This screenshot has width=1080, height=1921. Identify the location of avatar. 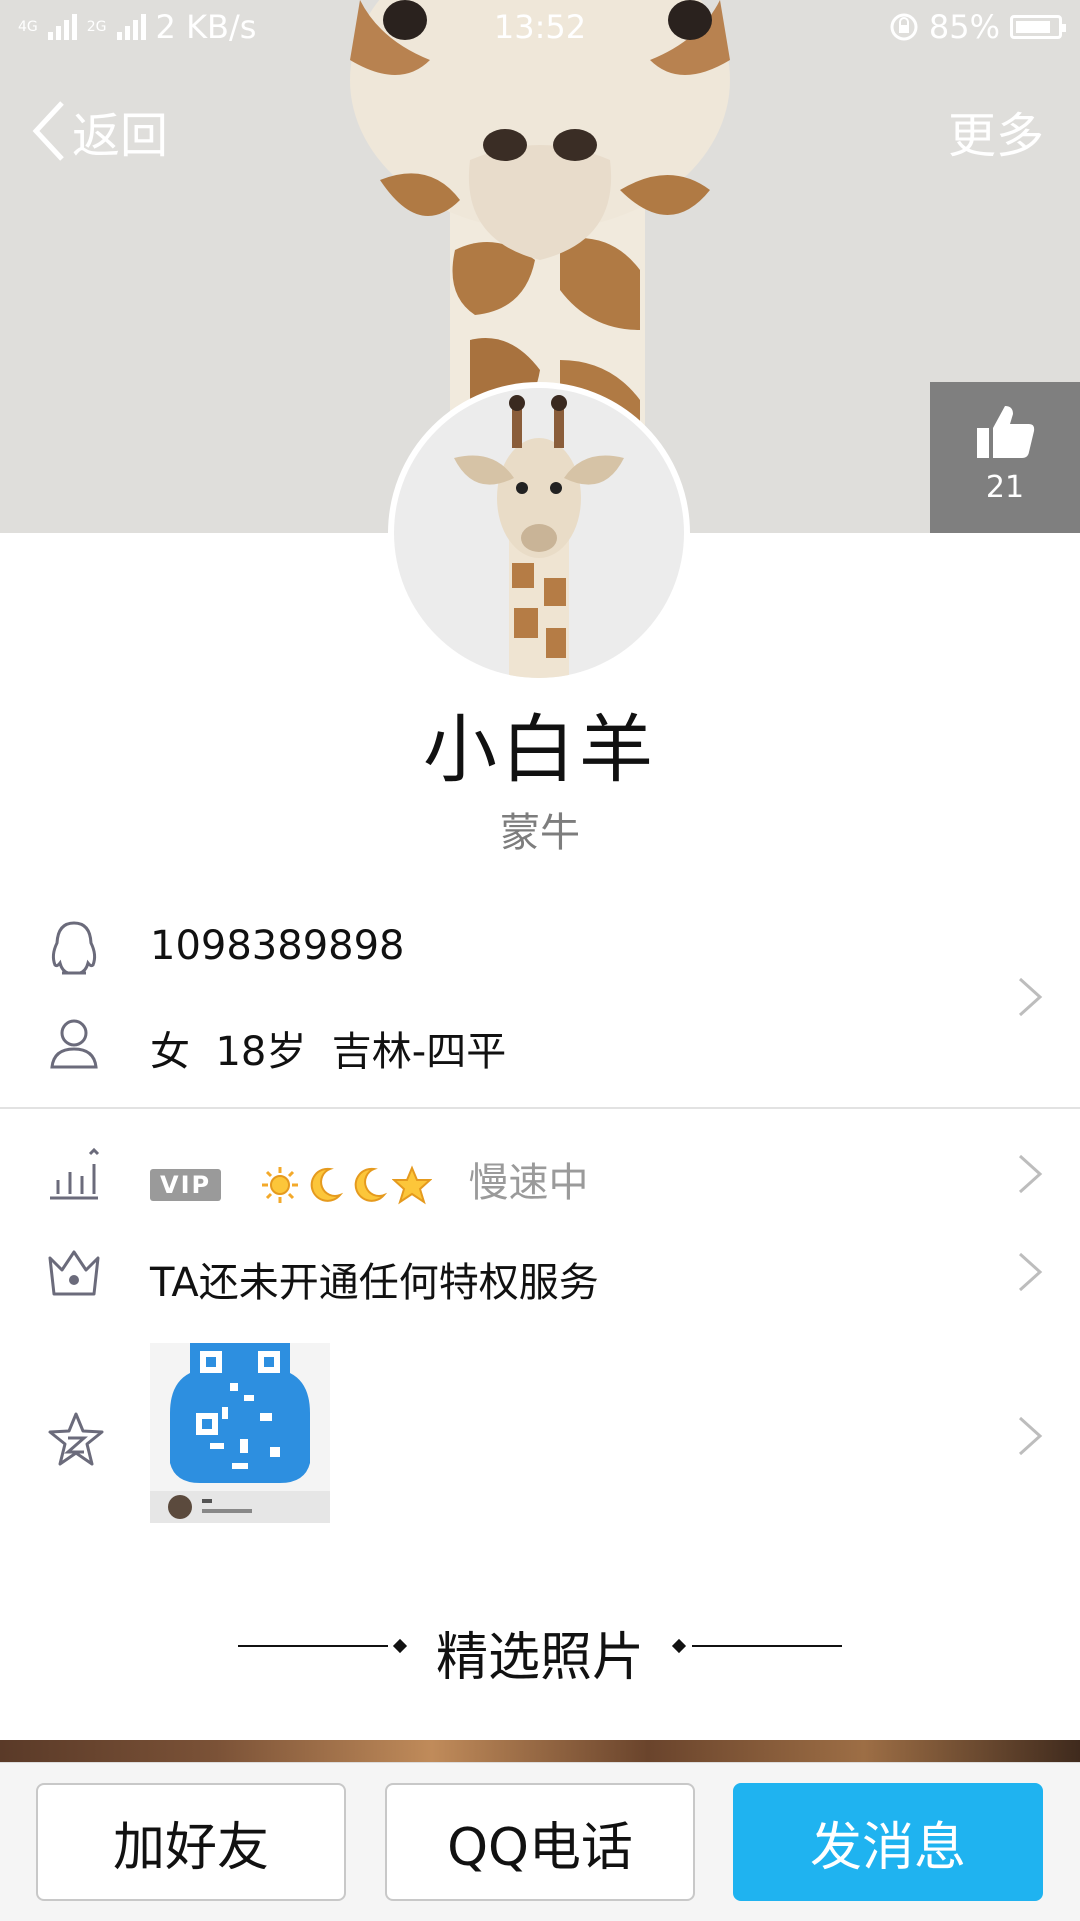
(539, 533).